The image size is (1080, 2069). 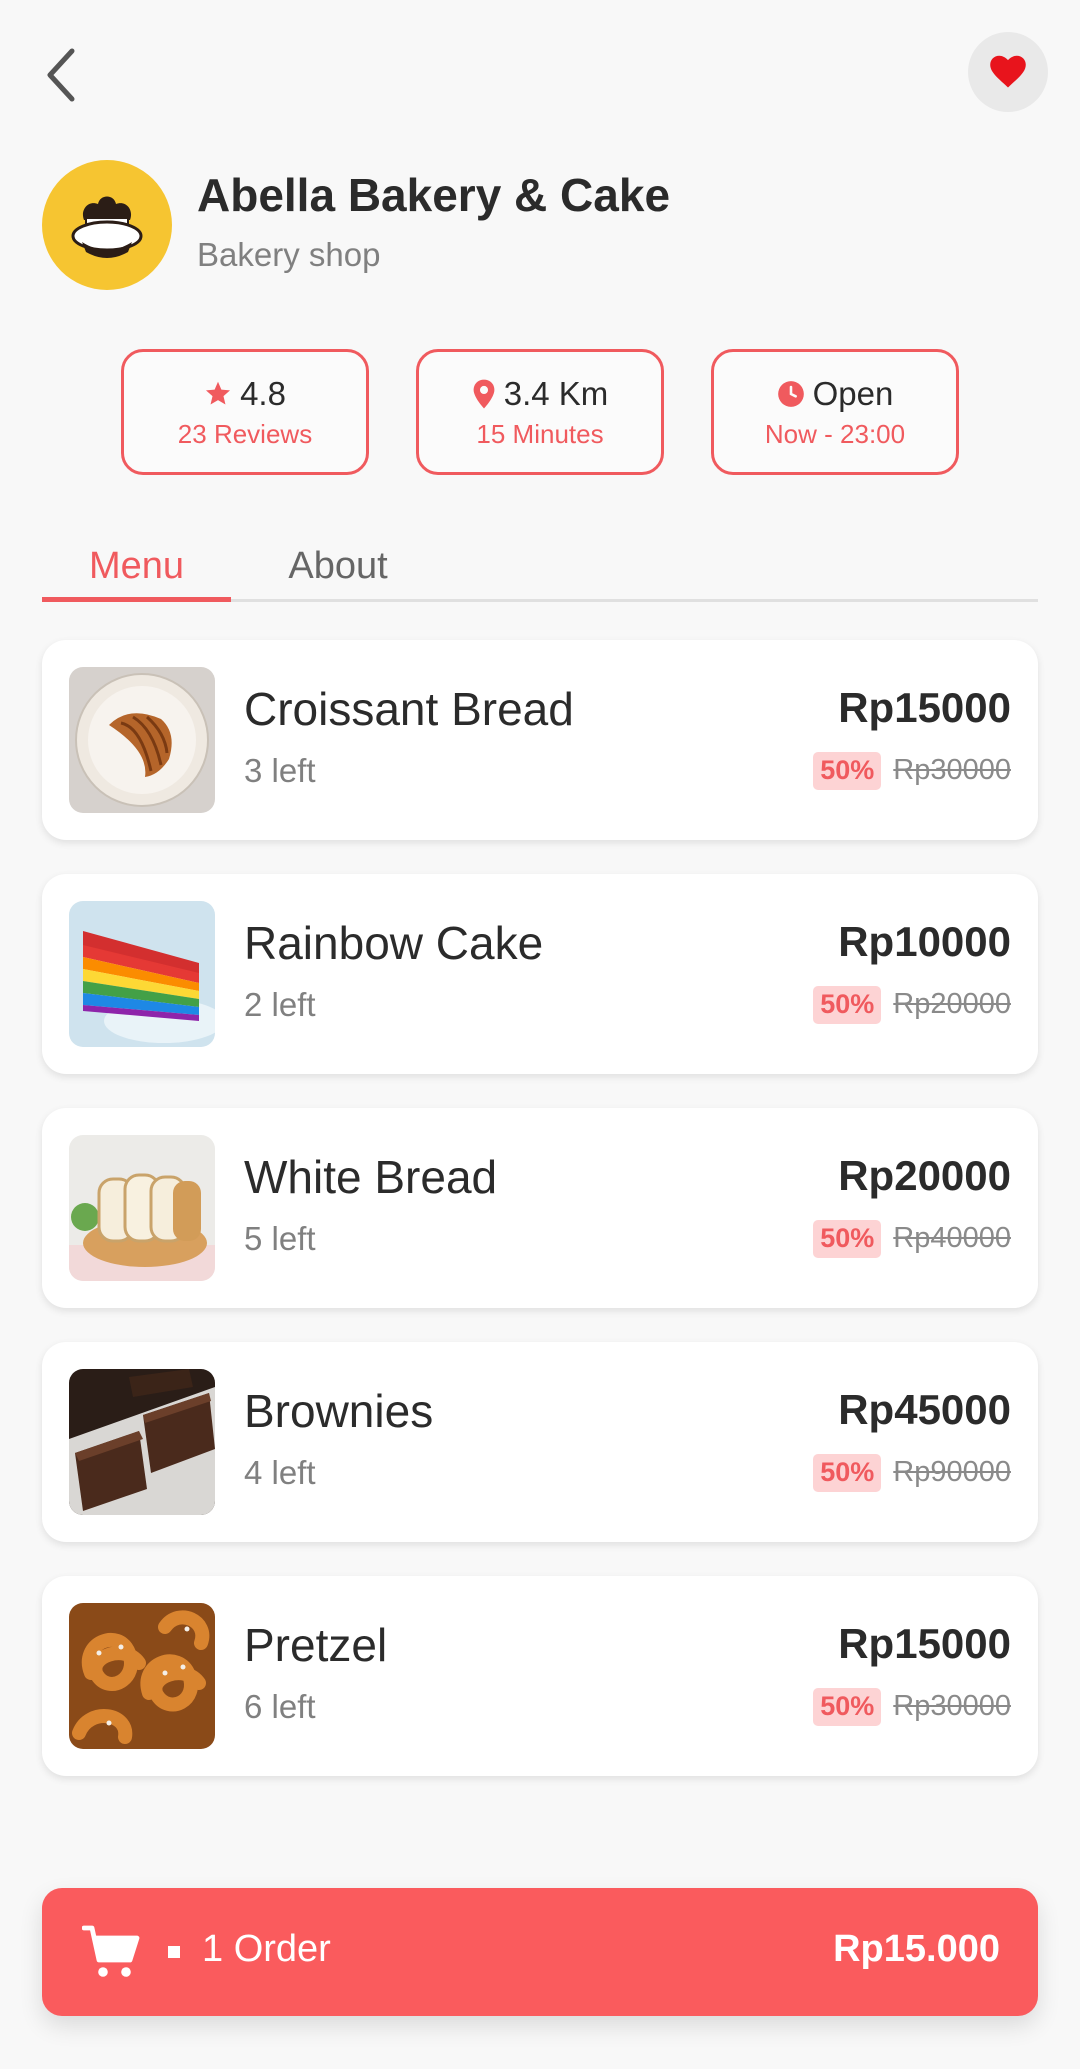 What do you see at coordinates (339, 1411) in the screenshot?
I see `item-name: Brownies` at bounding box center [339, 1411].